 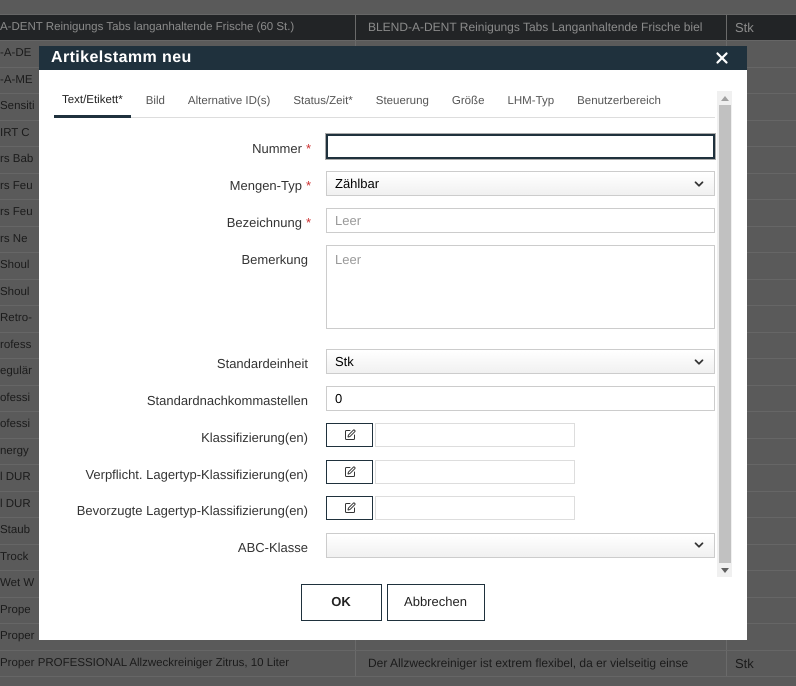 What do you see at coordinates (341, 602) in the screenshot?
I see `dialog-button: OK` at bounding box center [341, 602].